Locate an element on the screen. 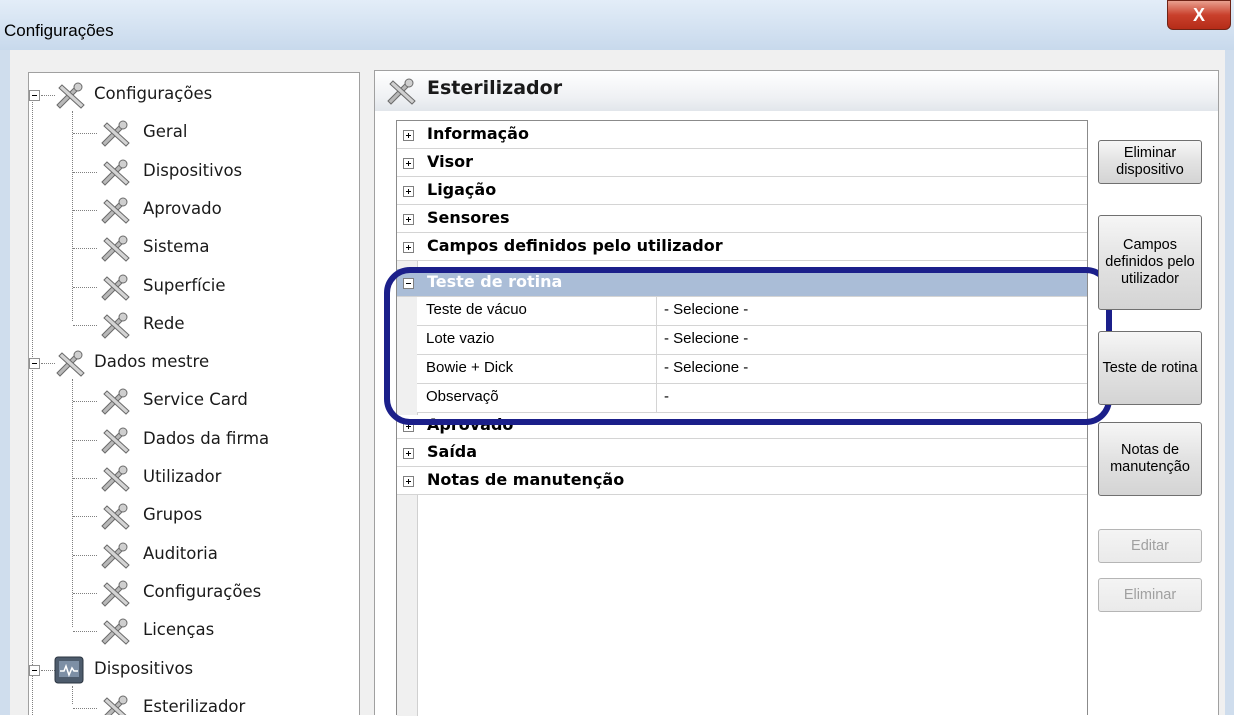  property-row: Bowie + Dick - Selecione - is located at coordinates (752, 369).